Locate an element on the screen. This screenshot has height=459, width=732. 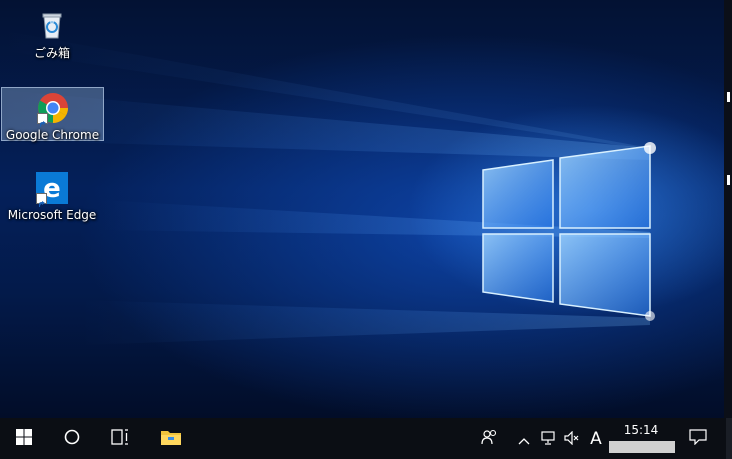
desktop-icon-label: ごみ箱 is located at coordinates (51, 53).